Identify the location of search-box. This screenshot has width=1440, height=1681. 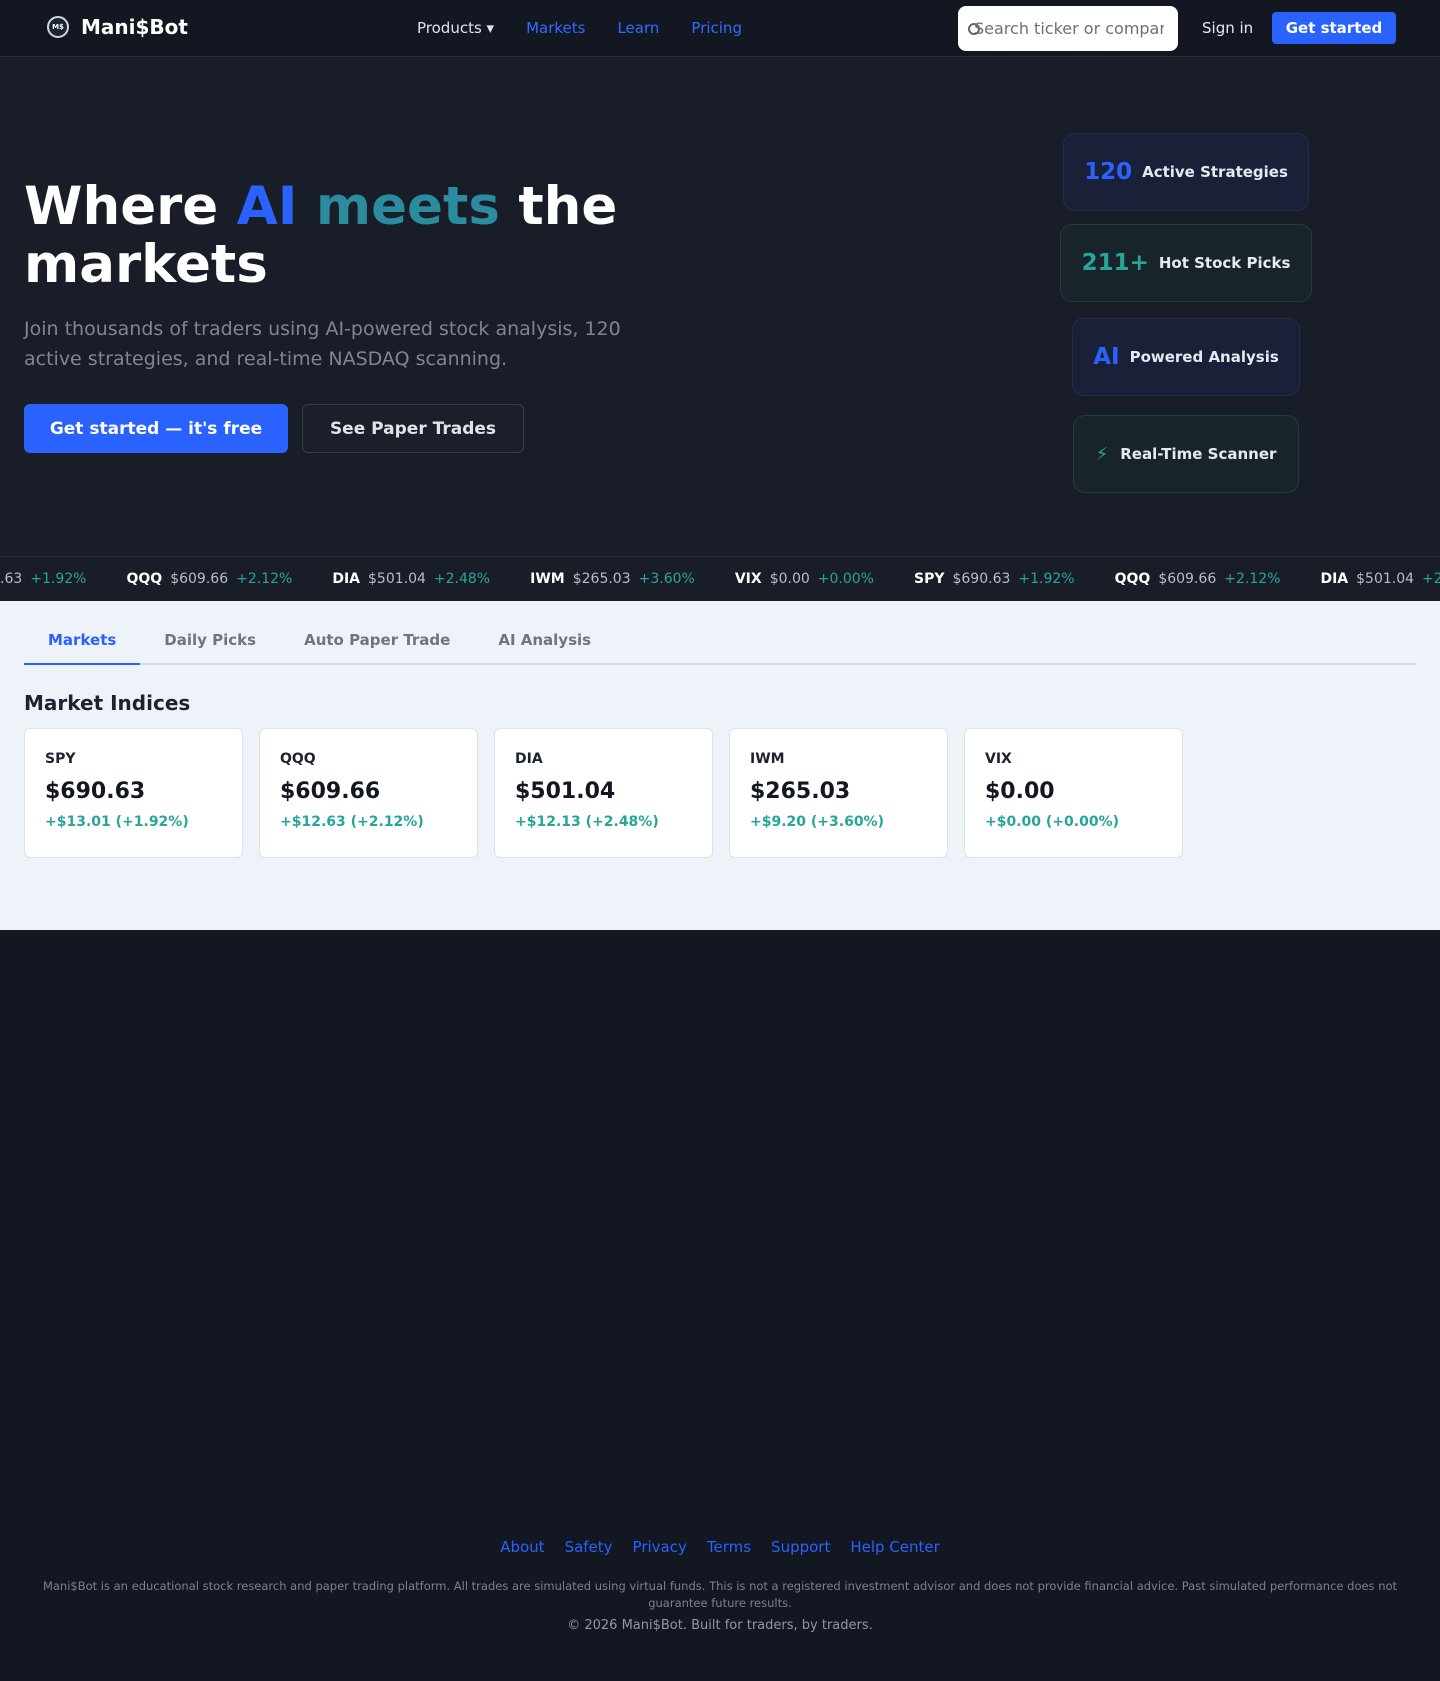
(1068, 28).